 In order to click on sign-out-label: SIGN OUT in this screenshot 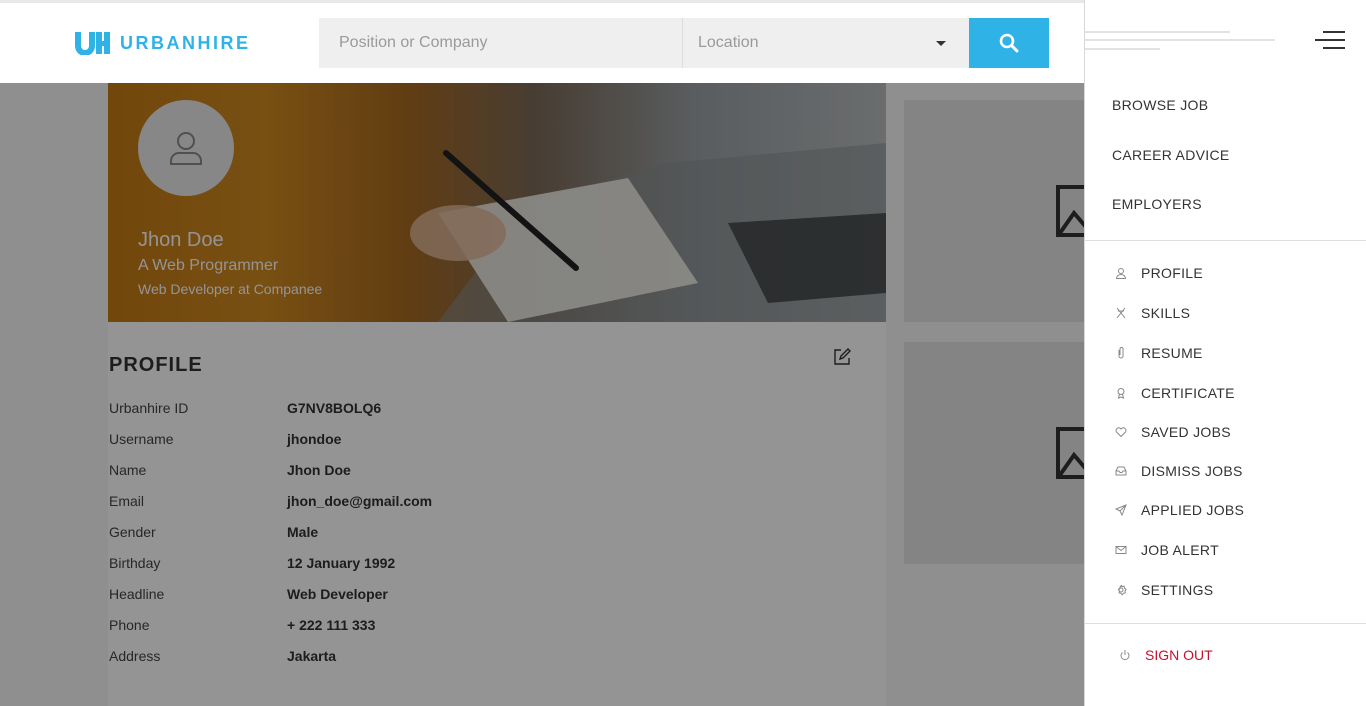, I will do `click(1179, 655)`.